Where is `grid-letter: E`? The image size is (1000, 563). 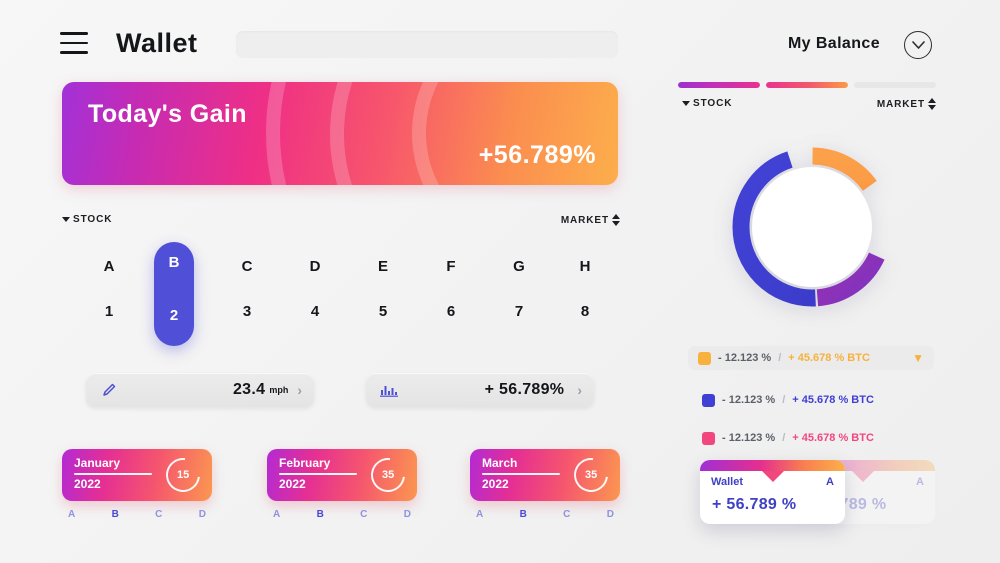 grid-letter: E is located at coordinates (382, 266).